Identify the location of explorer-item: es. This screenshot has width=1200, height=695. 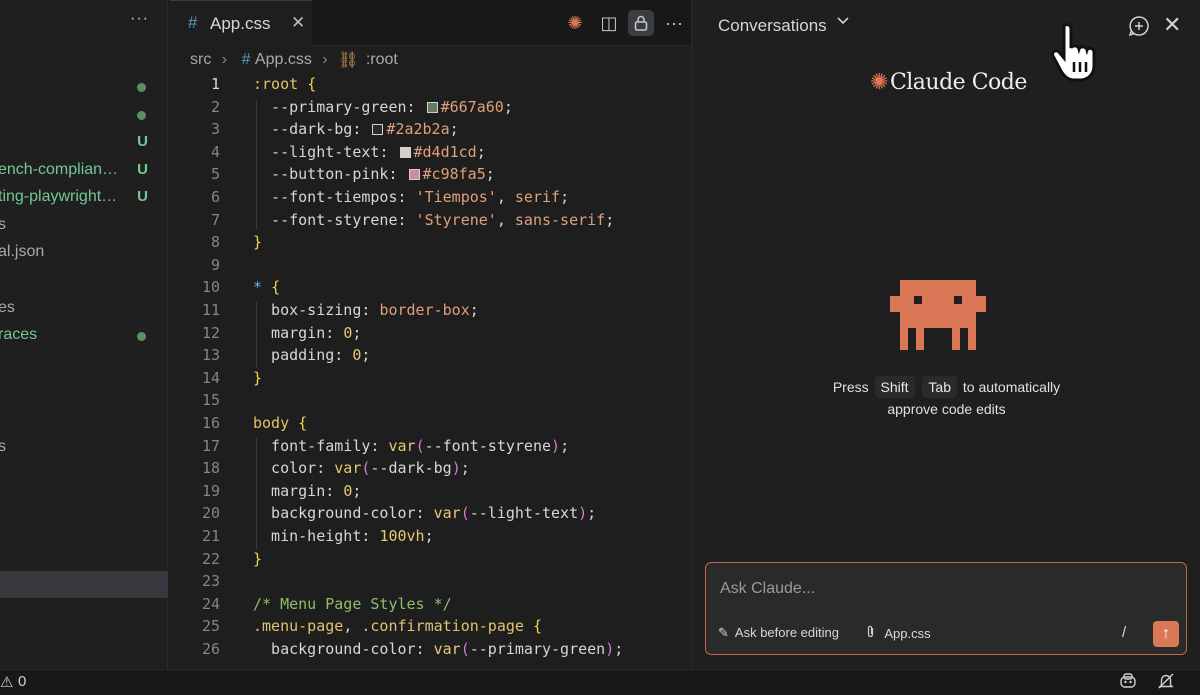
(84, 309).